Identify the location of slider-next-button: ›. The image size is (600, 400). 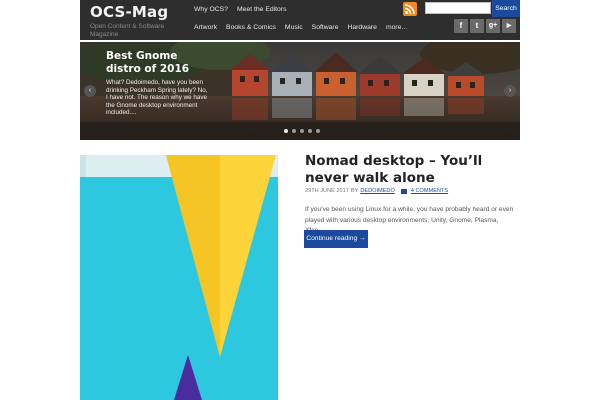
(510, 91).